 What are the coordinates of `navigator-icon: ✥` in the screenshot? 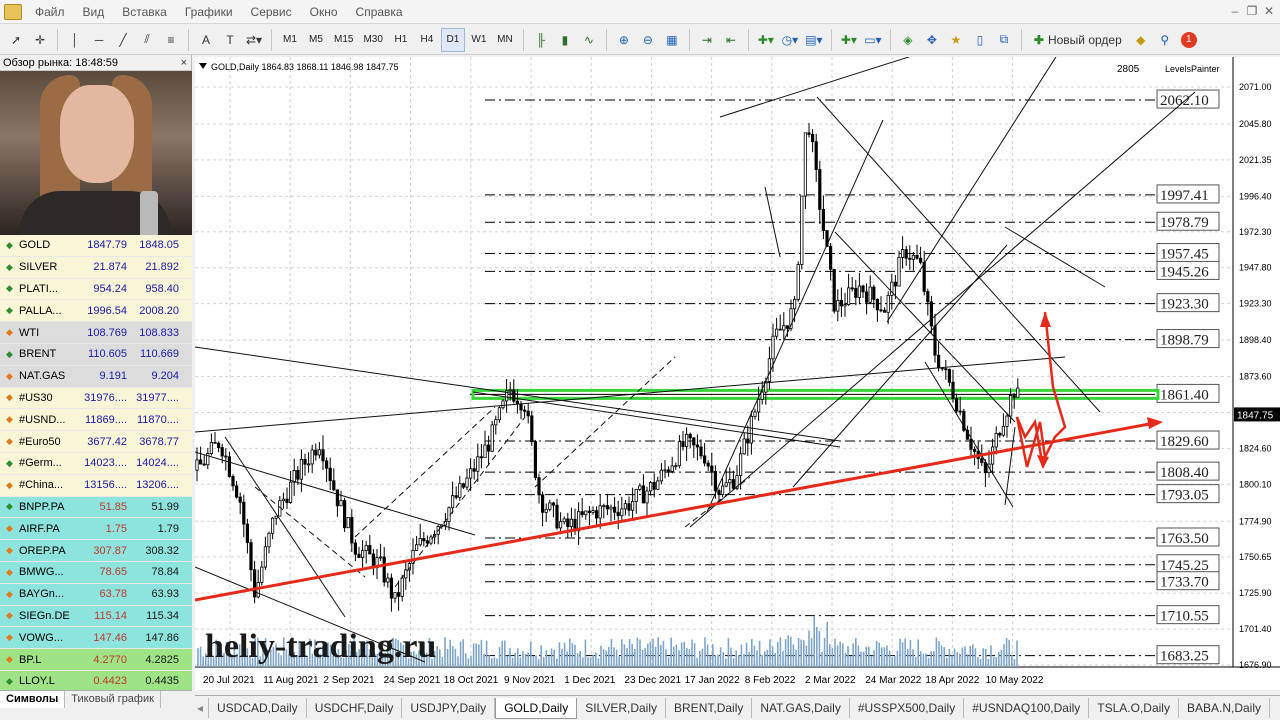 It's located at (932, 40).